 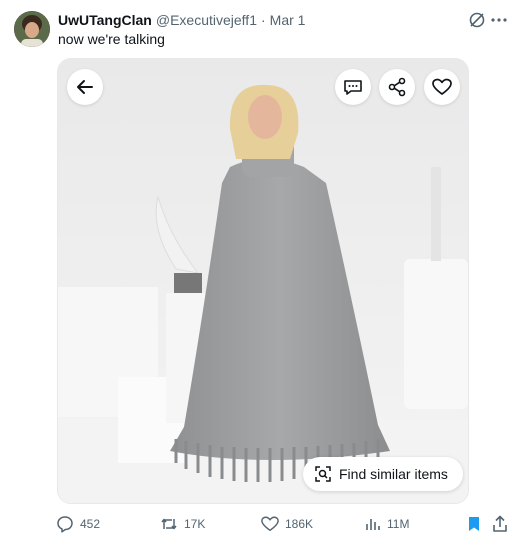 I want to click on like-count: 186K, so click(x=299, y=524).